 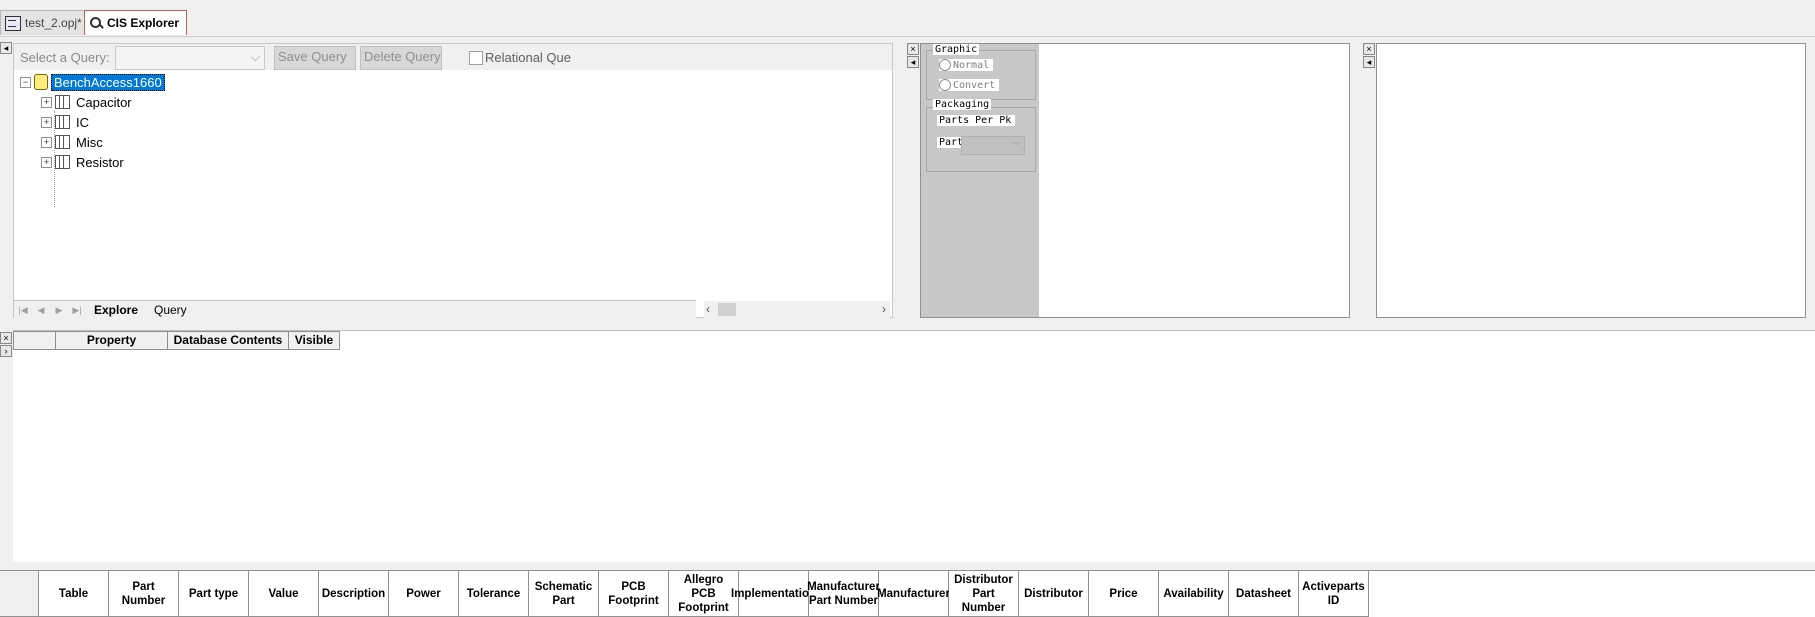 I want to click on column-header-allegro-pcb-footprint: Allegro PCB Footprint, so click(x=704, y=594).